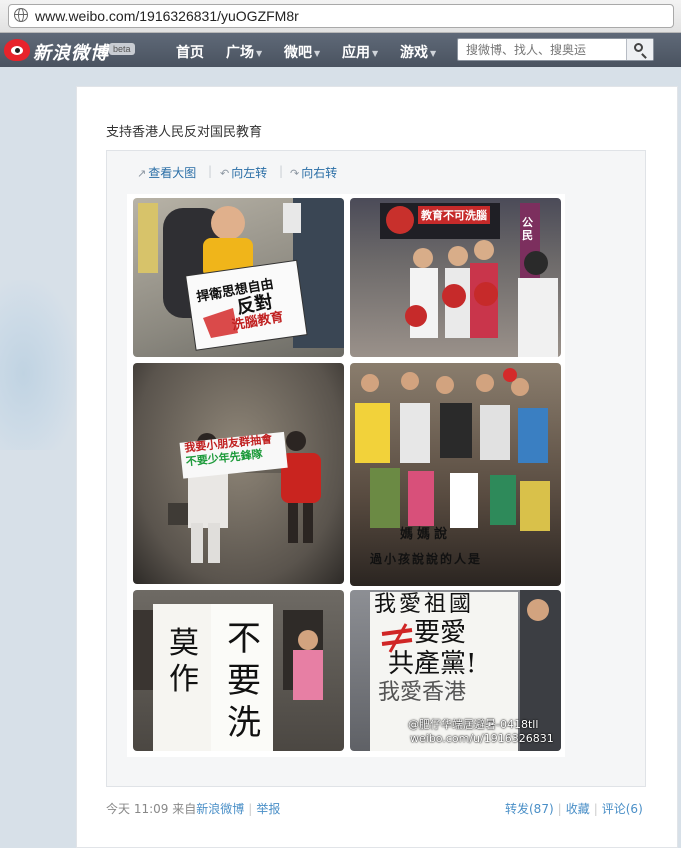  Describe the element at coordinates (238, 277) in the screenshot. I see `photo-child-stroller: 捍衛思想自由 反對 洗腦教育` at that location.